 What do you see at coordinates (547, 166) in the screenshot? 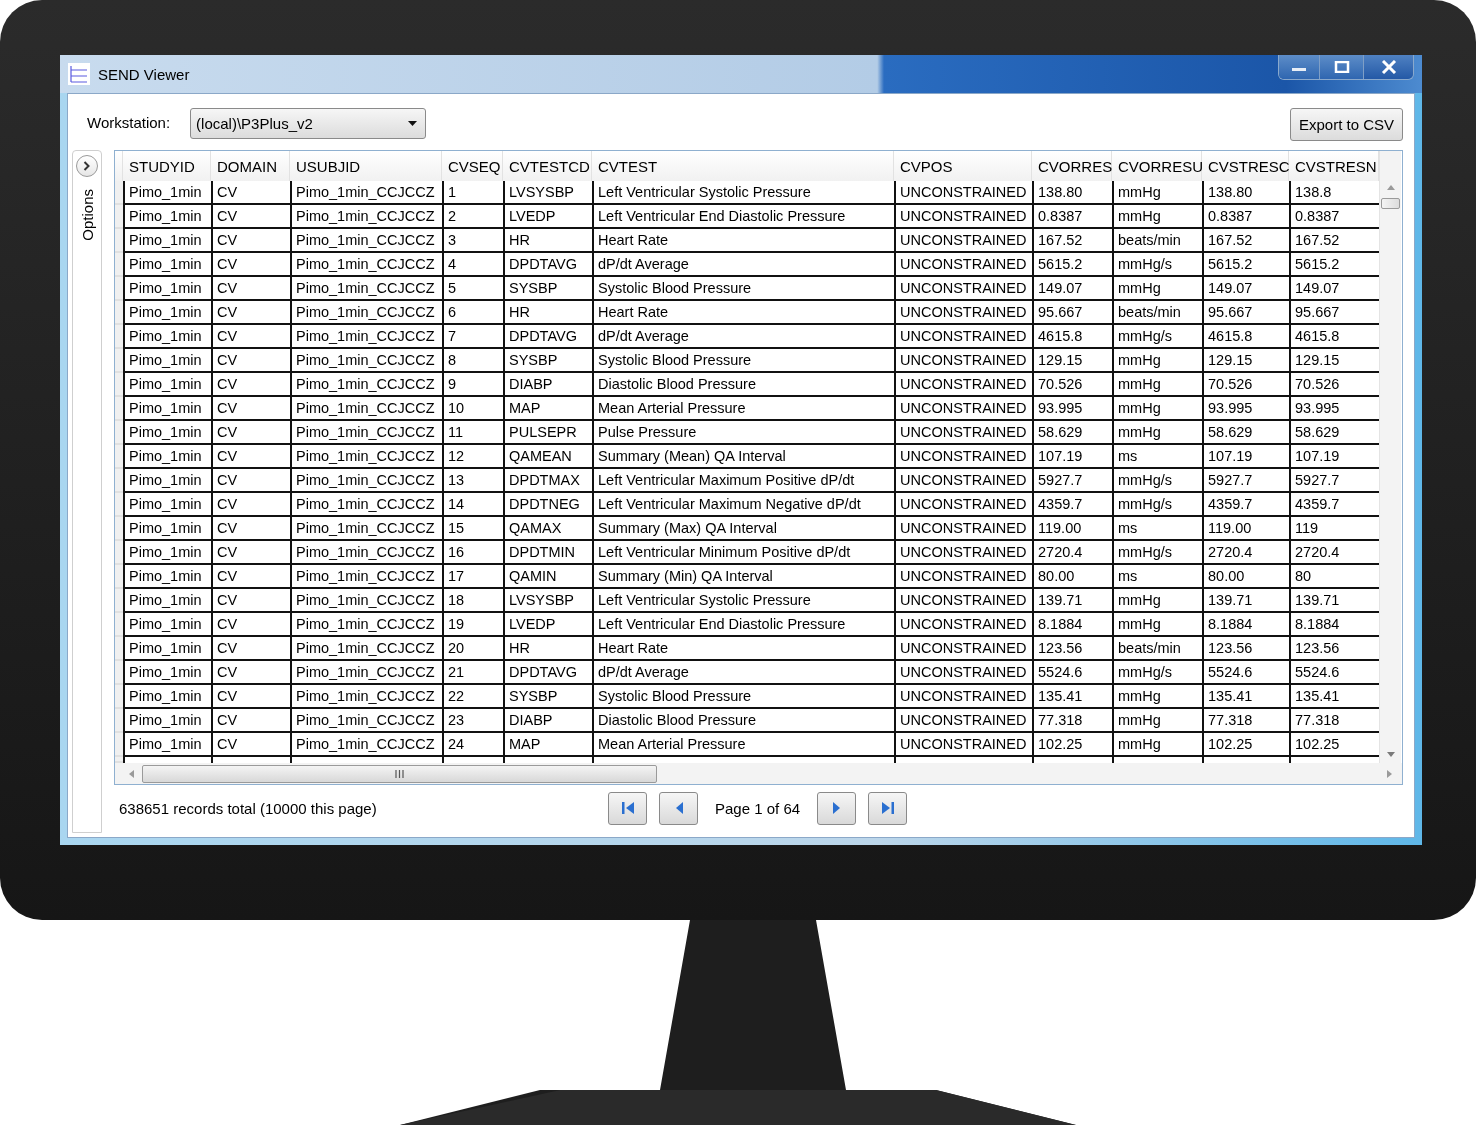
I see `column-header: CVTESTCD` at bounding box center [547, 166].